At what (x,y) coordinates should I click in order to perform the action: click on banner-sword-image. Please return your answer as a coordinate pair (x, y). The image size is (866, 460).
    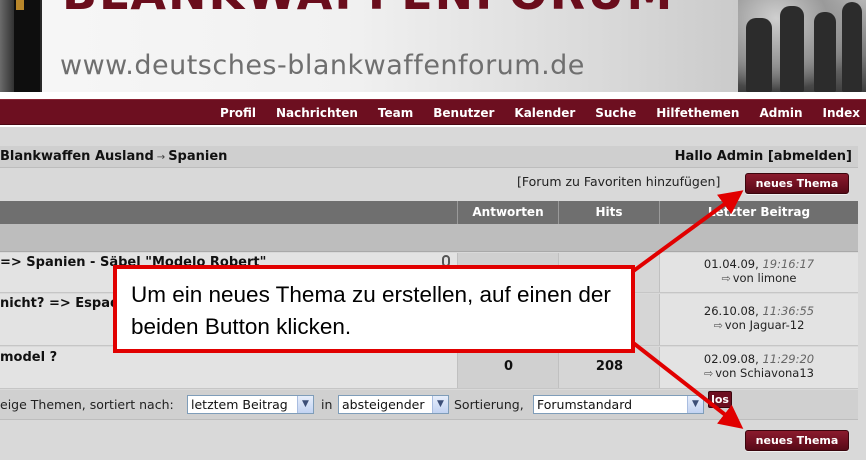
    Looking at the image, I should click on (21, 46).